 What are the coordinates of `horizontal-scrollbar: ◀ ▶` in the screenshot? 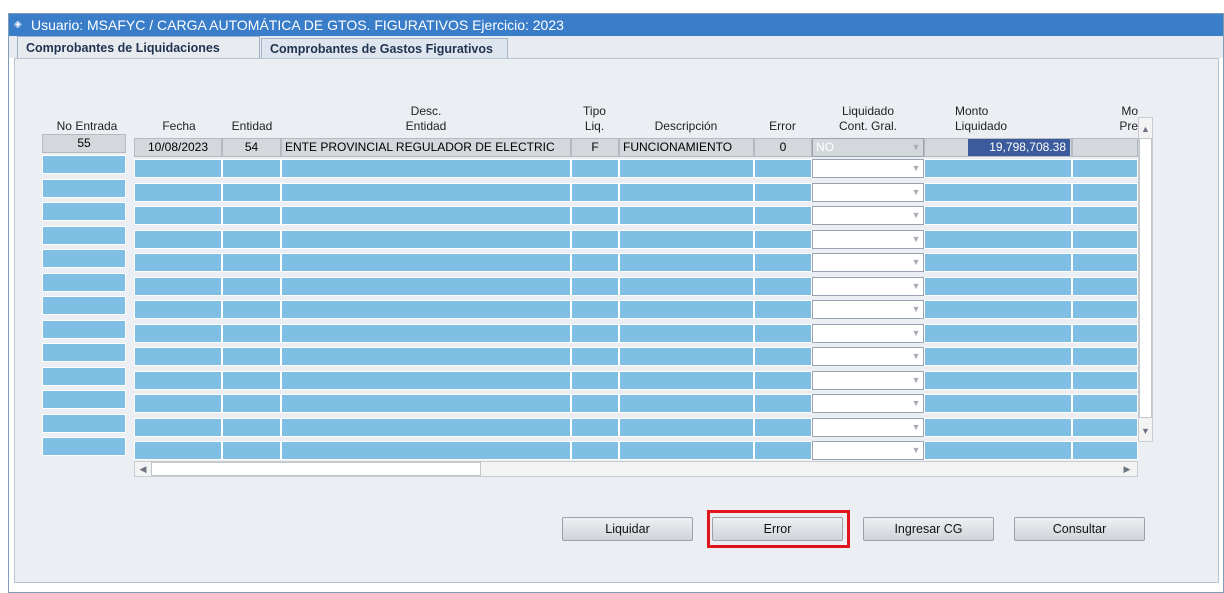 It's located at (636, 469).